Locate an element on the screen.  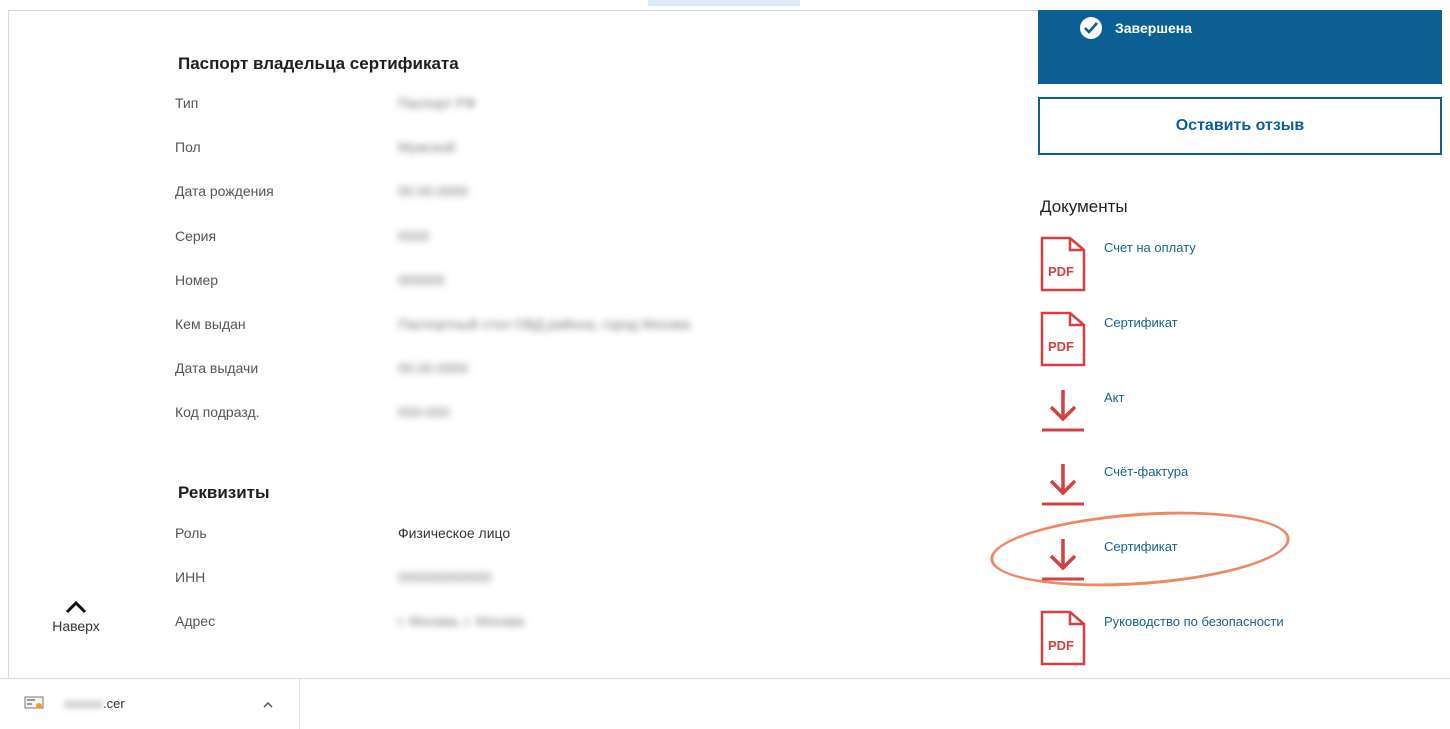
download-file-ext: .cer is located at coordinates (114, 703).